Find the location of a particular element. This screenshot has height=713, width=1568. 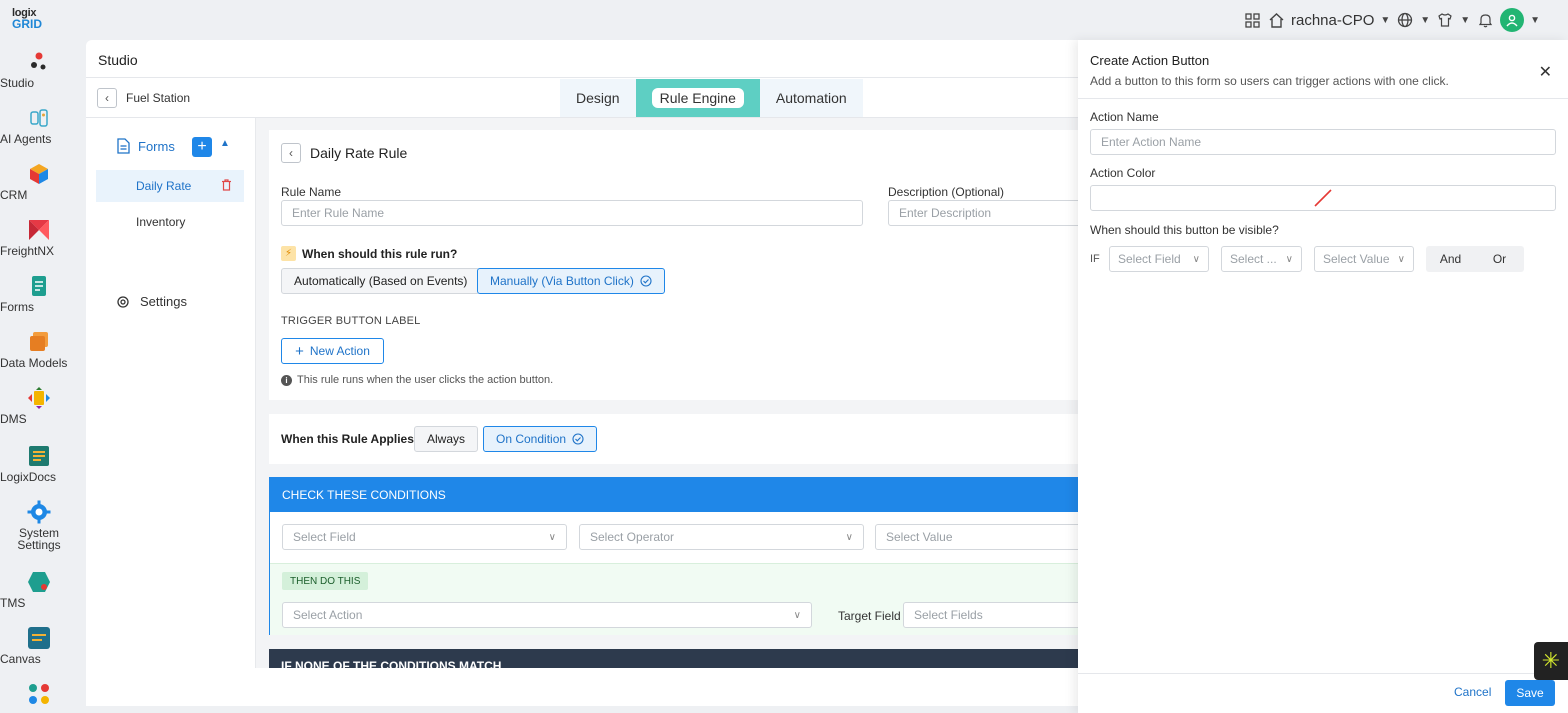

condition-field-select: Select Field ∨ is located at coordinates (424, 537).